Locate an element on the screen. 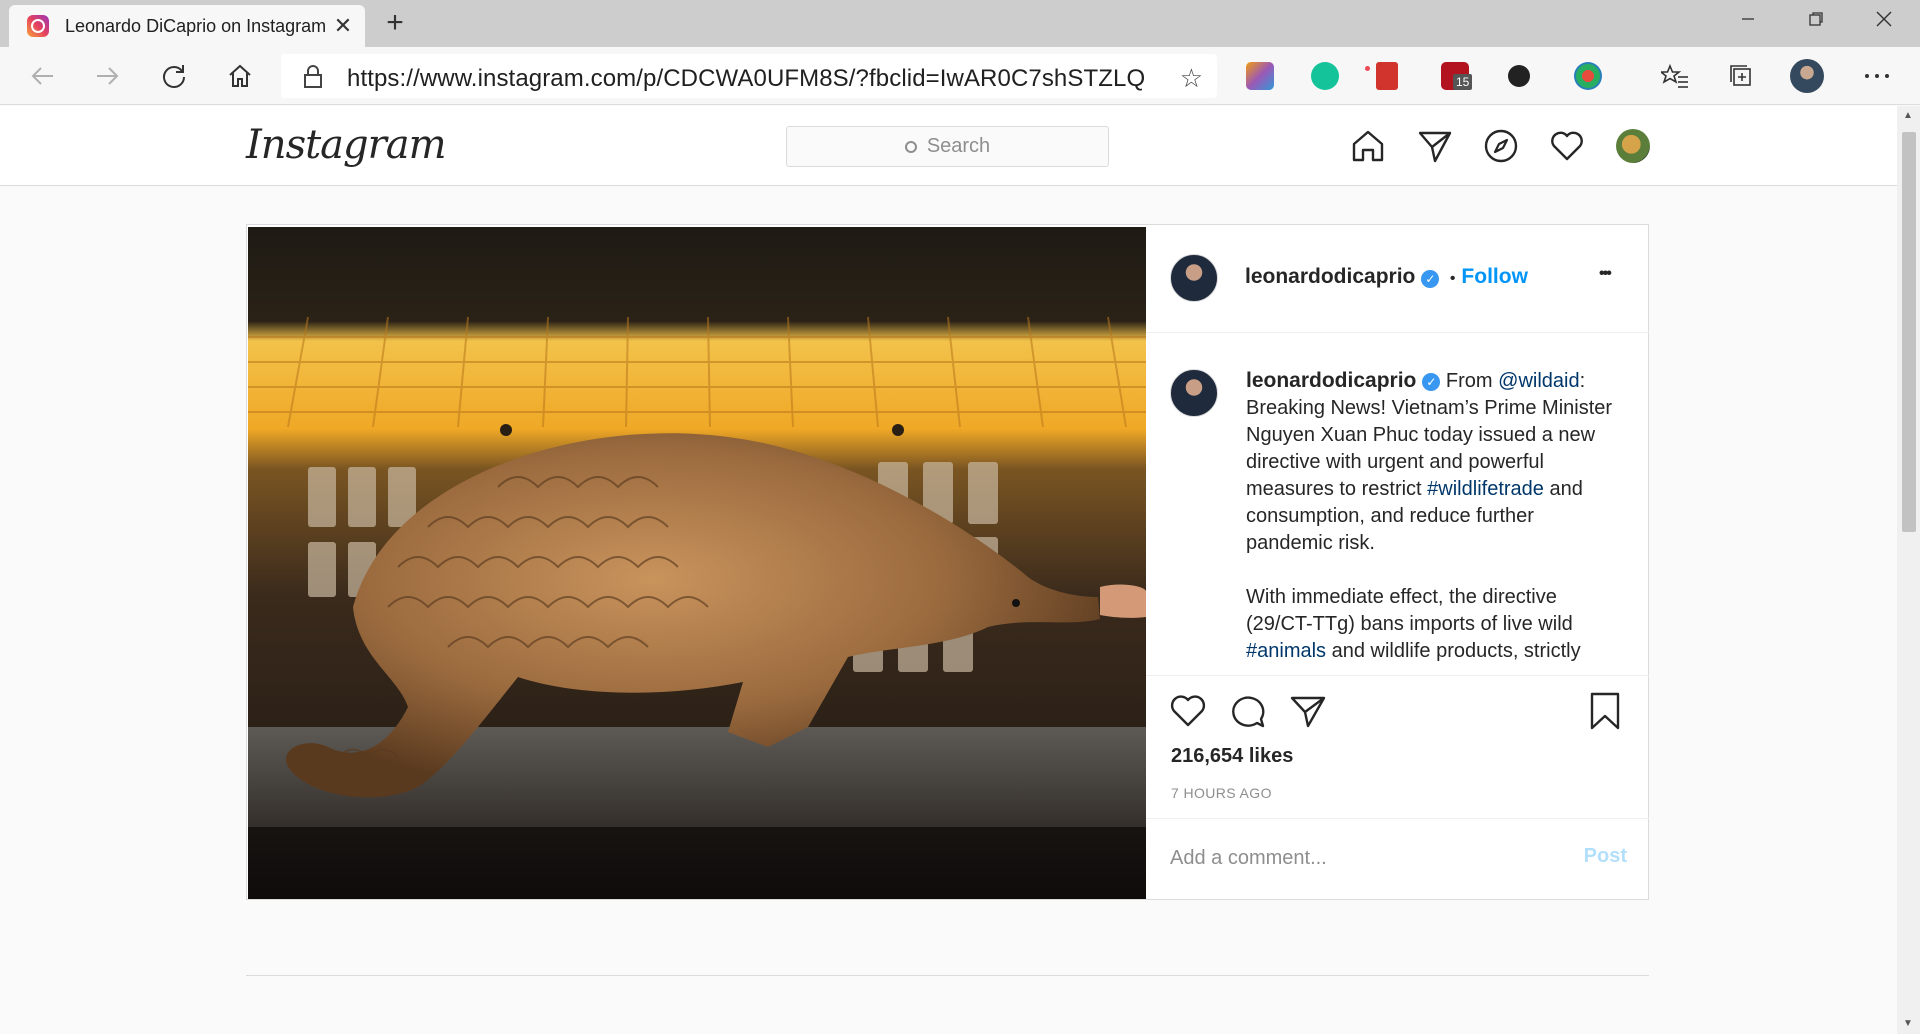  comment-box: Post is located at coordinates (1397, 858).